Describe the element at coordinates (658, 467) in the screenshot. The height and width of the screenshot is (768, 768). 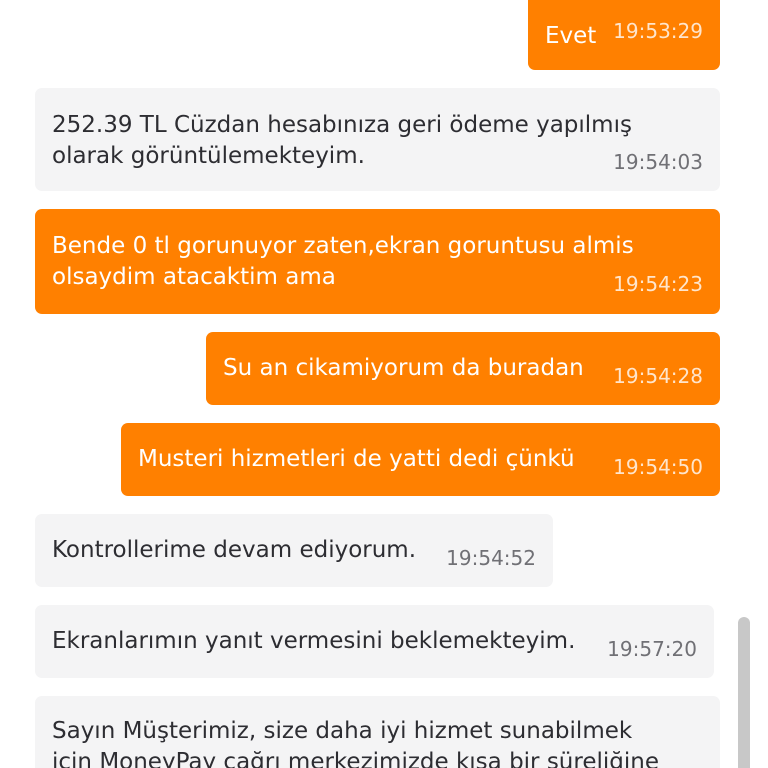
I see `message-timestamp: 19:54:50` at that location.